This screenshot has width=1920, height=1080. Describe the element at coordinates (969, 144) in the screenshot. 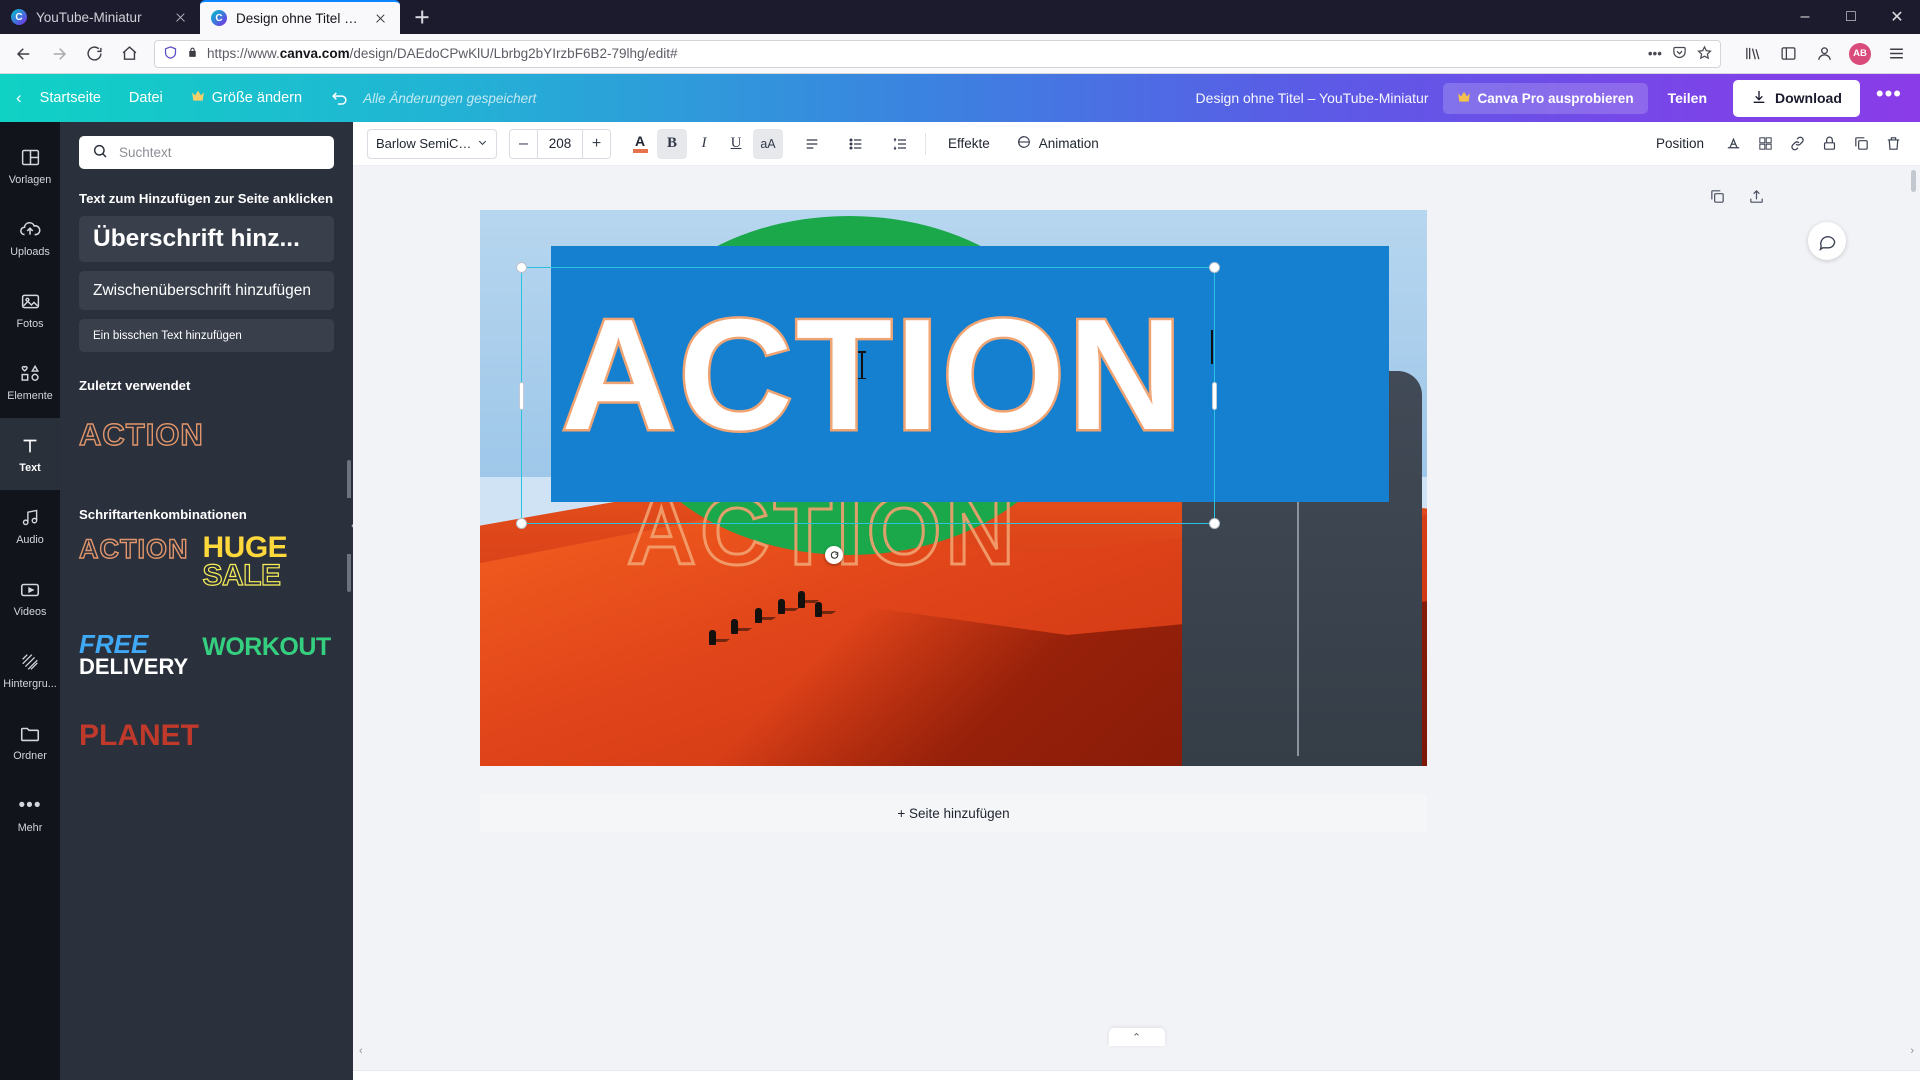

I see `effects-button: Effekte` at that location.